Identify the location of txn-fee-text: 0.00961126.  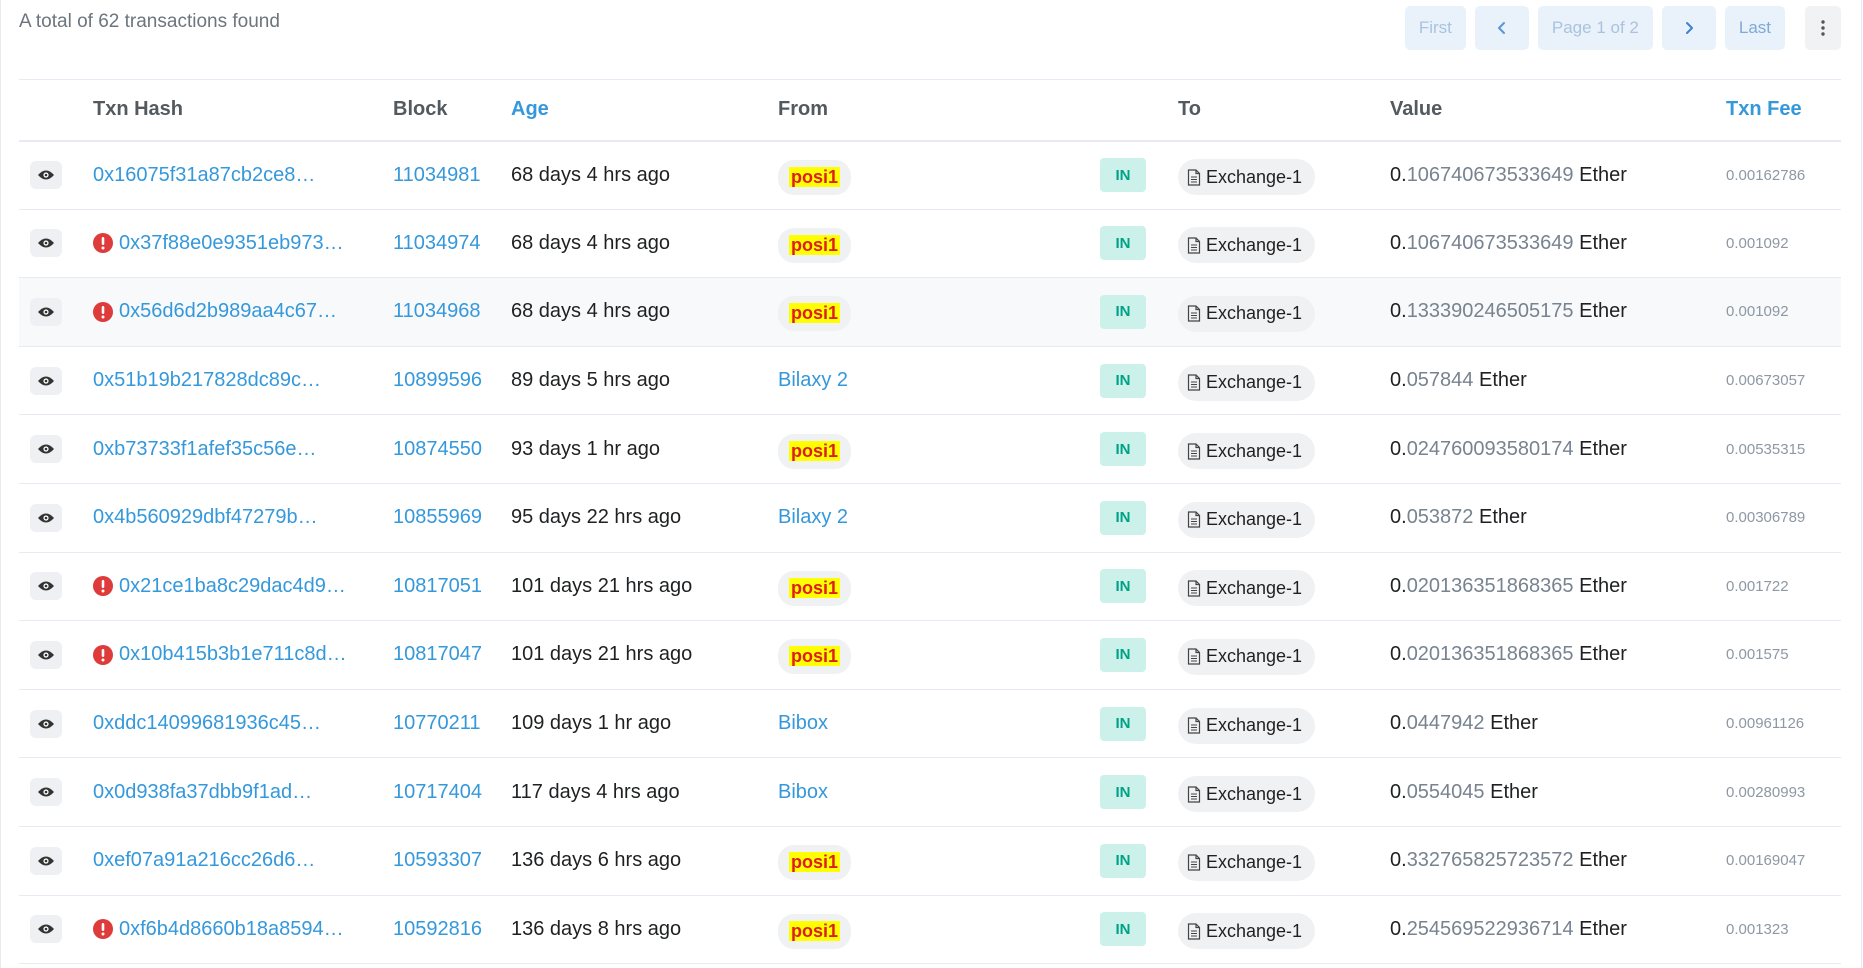
(1765, 724).